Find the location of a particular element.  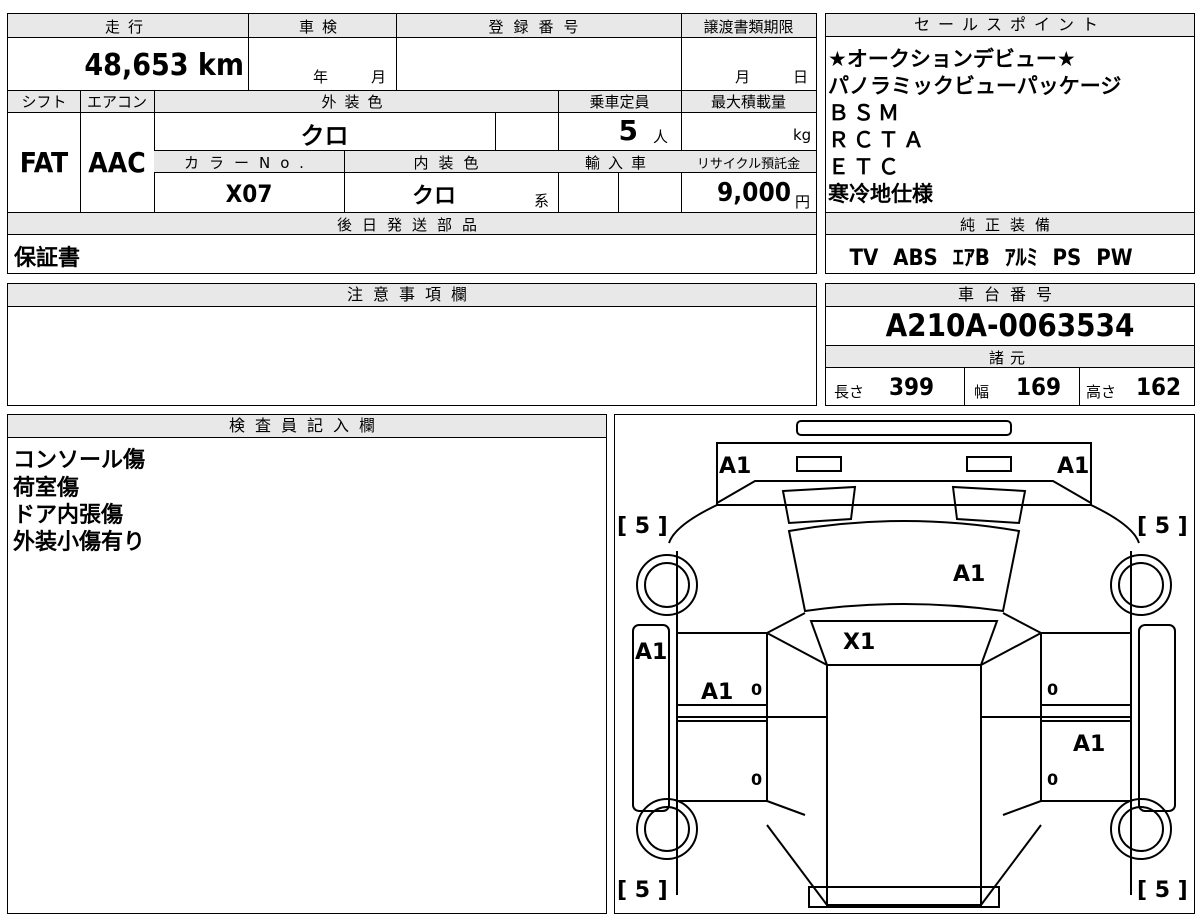

sales-point-6: 寒冷地仕様 is located at coordinates (880, 194).